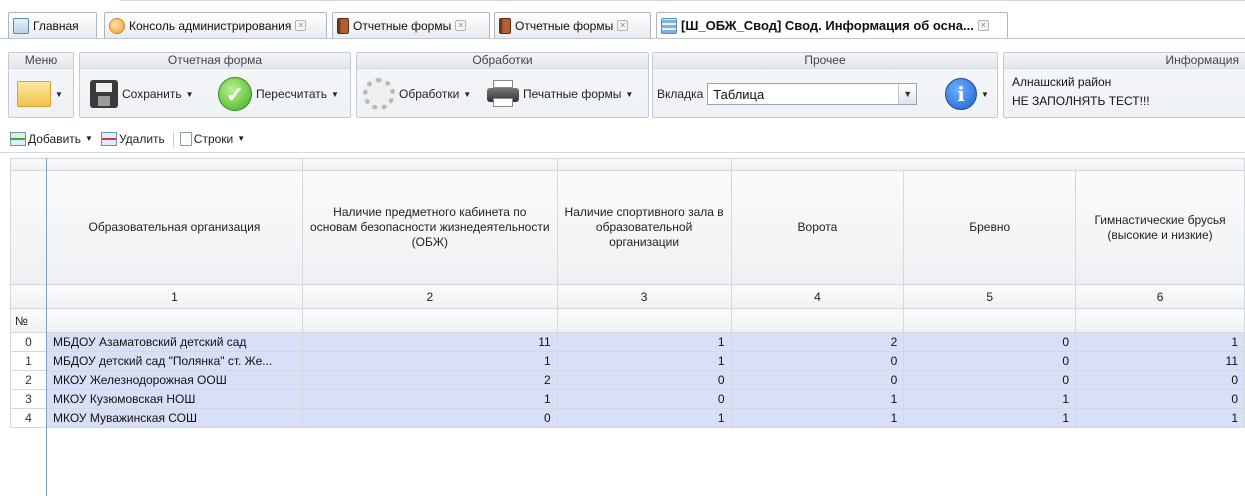 The width and height of the screenshot is (1245, 496). What do you see at coordinates (51, 138) in the screenshot?
I see `add-button: Добавить ▼` at bounding box center [51, 138].